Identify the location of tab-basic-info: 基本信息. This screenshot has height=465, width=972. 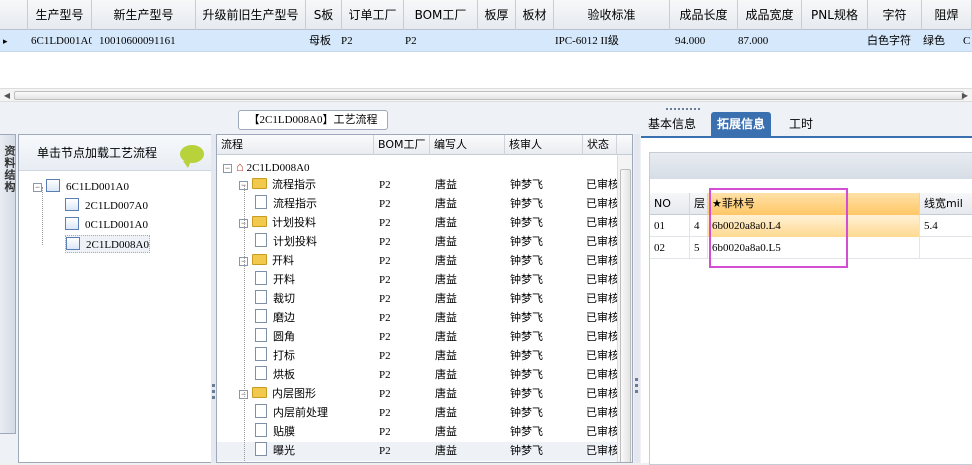
(672, 124).